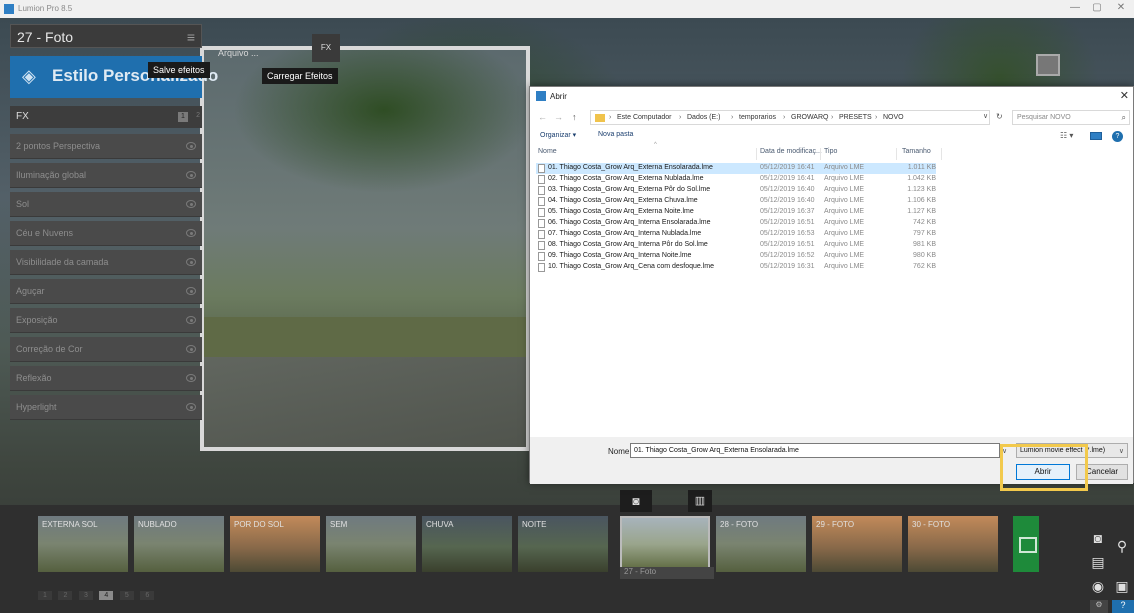  I want to click on forward-icon: →, so click(558, 117).